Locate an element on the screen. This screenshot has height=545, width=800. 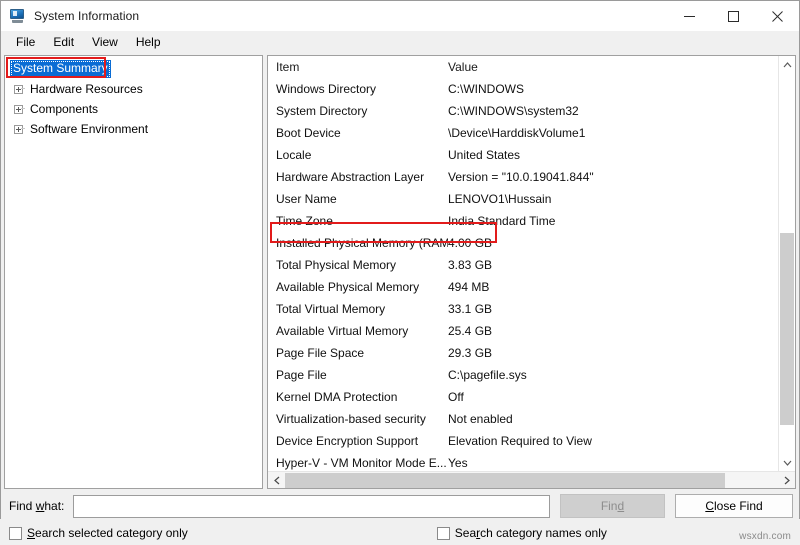
window-controls is located at coordinates (733, 16).